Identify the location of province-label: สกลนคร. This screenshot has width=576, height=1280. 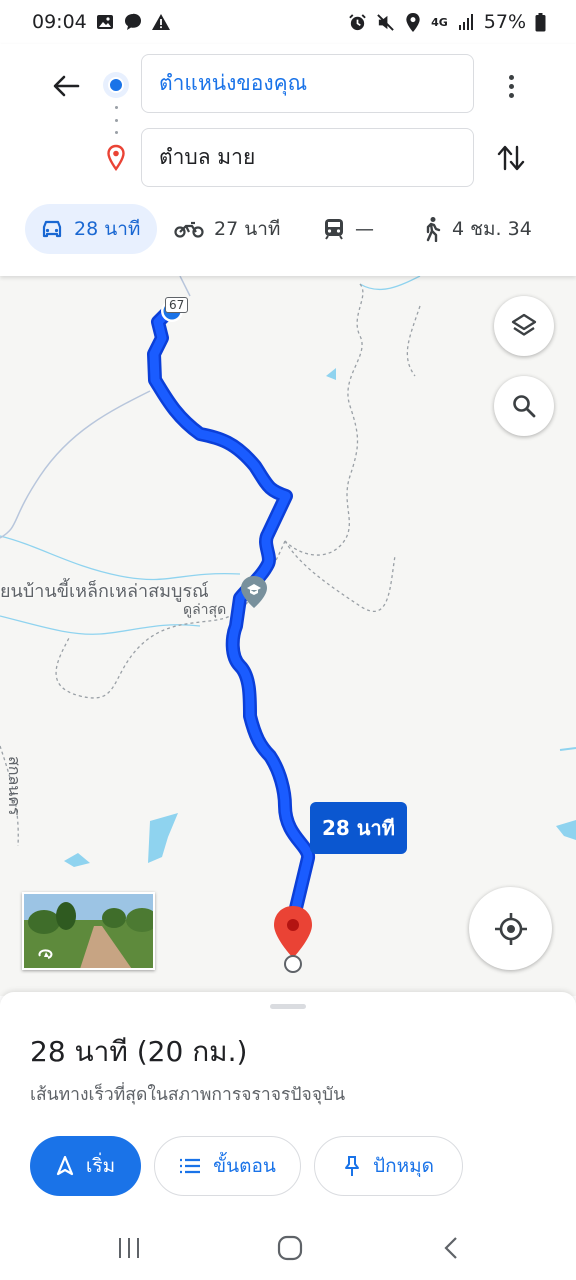
(14, 786).